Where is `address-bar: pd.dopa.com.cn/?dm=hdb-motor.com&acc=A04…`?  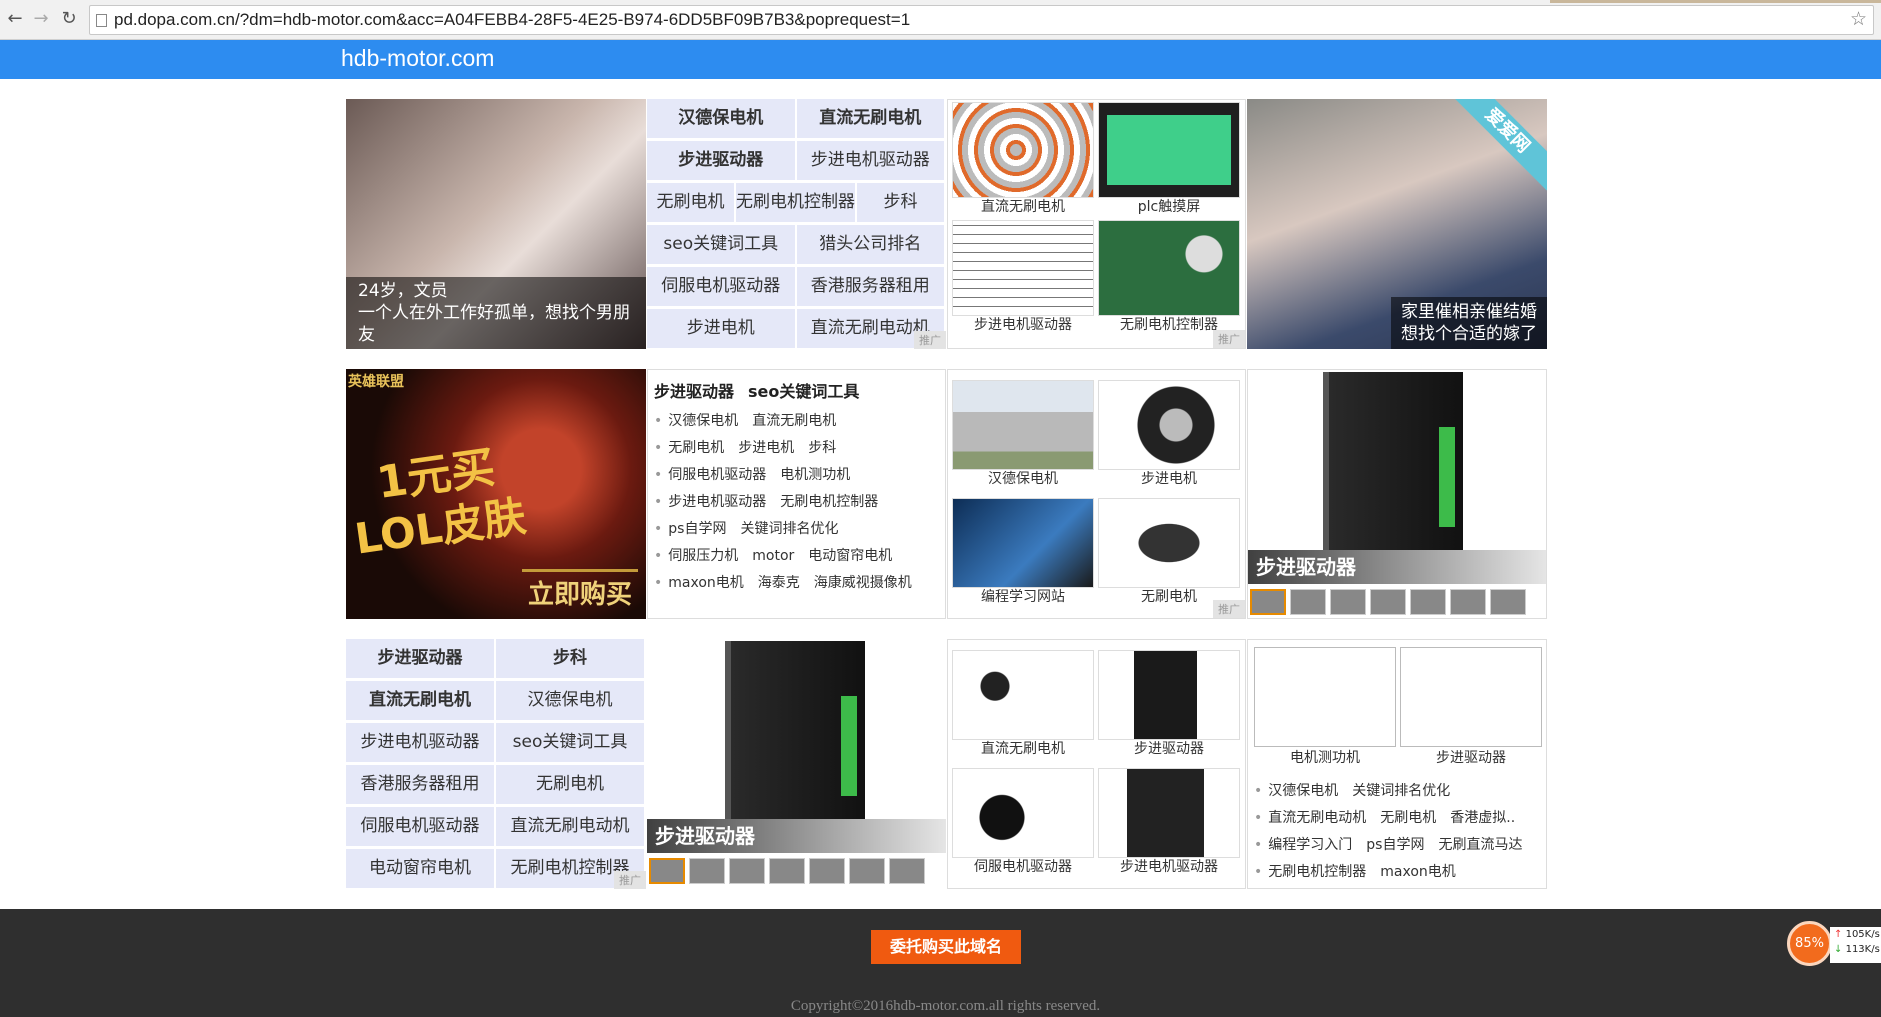
address-bar: pd.dopa.com.cn/?dm=hdb-motor.com&acc=A04… is located at coordinates (981, 20).